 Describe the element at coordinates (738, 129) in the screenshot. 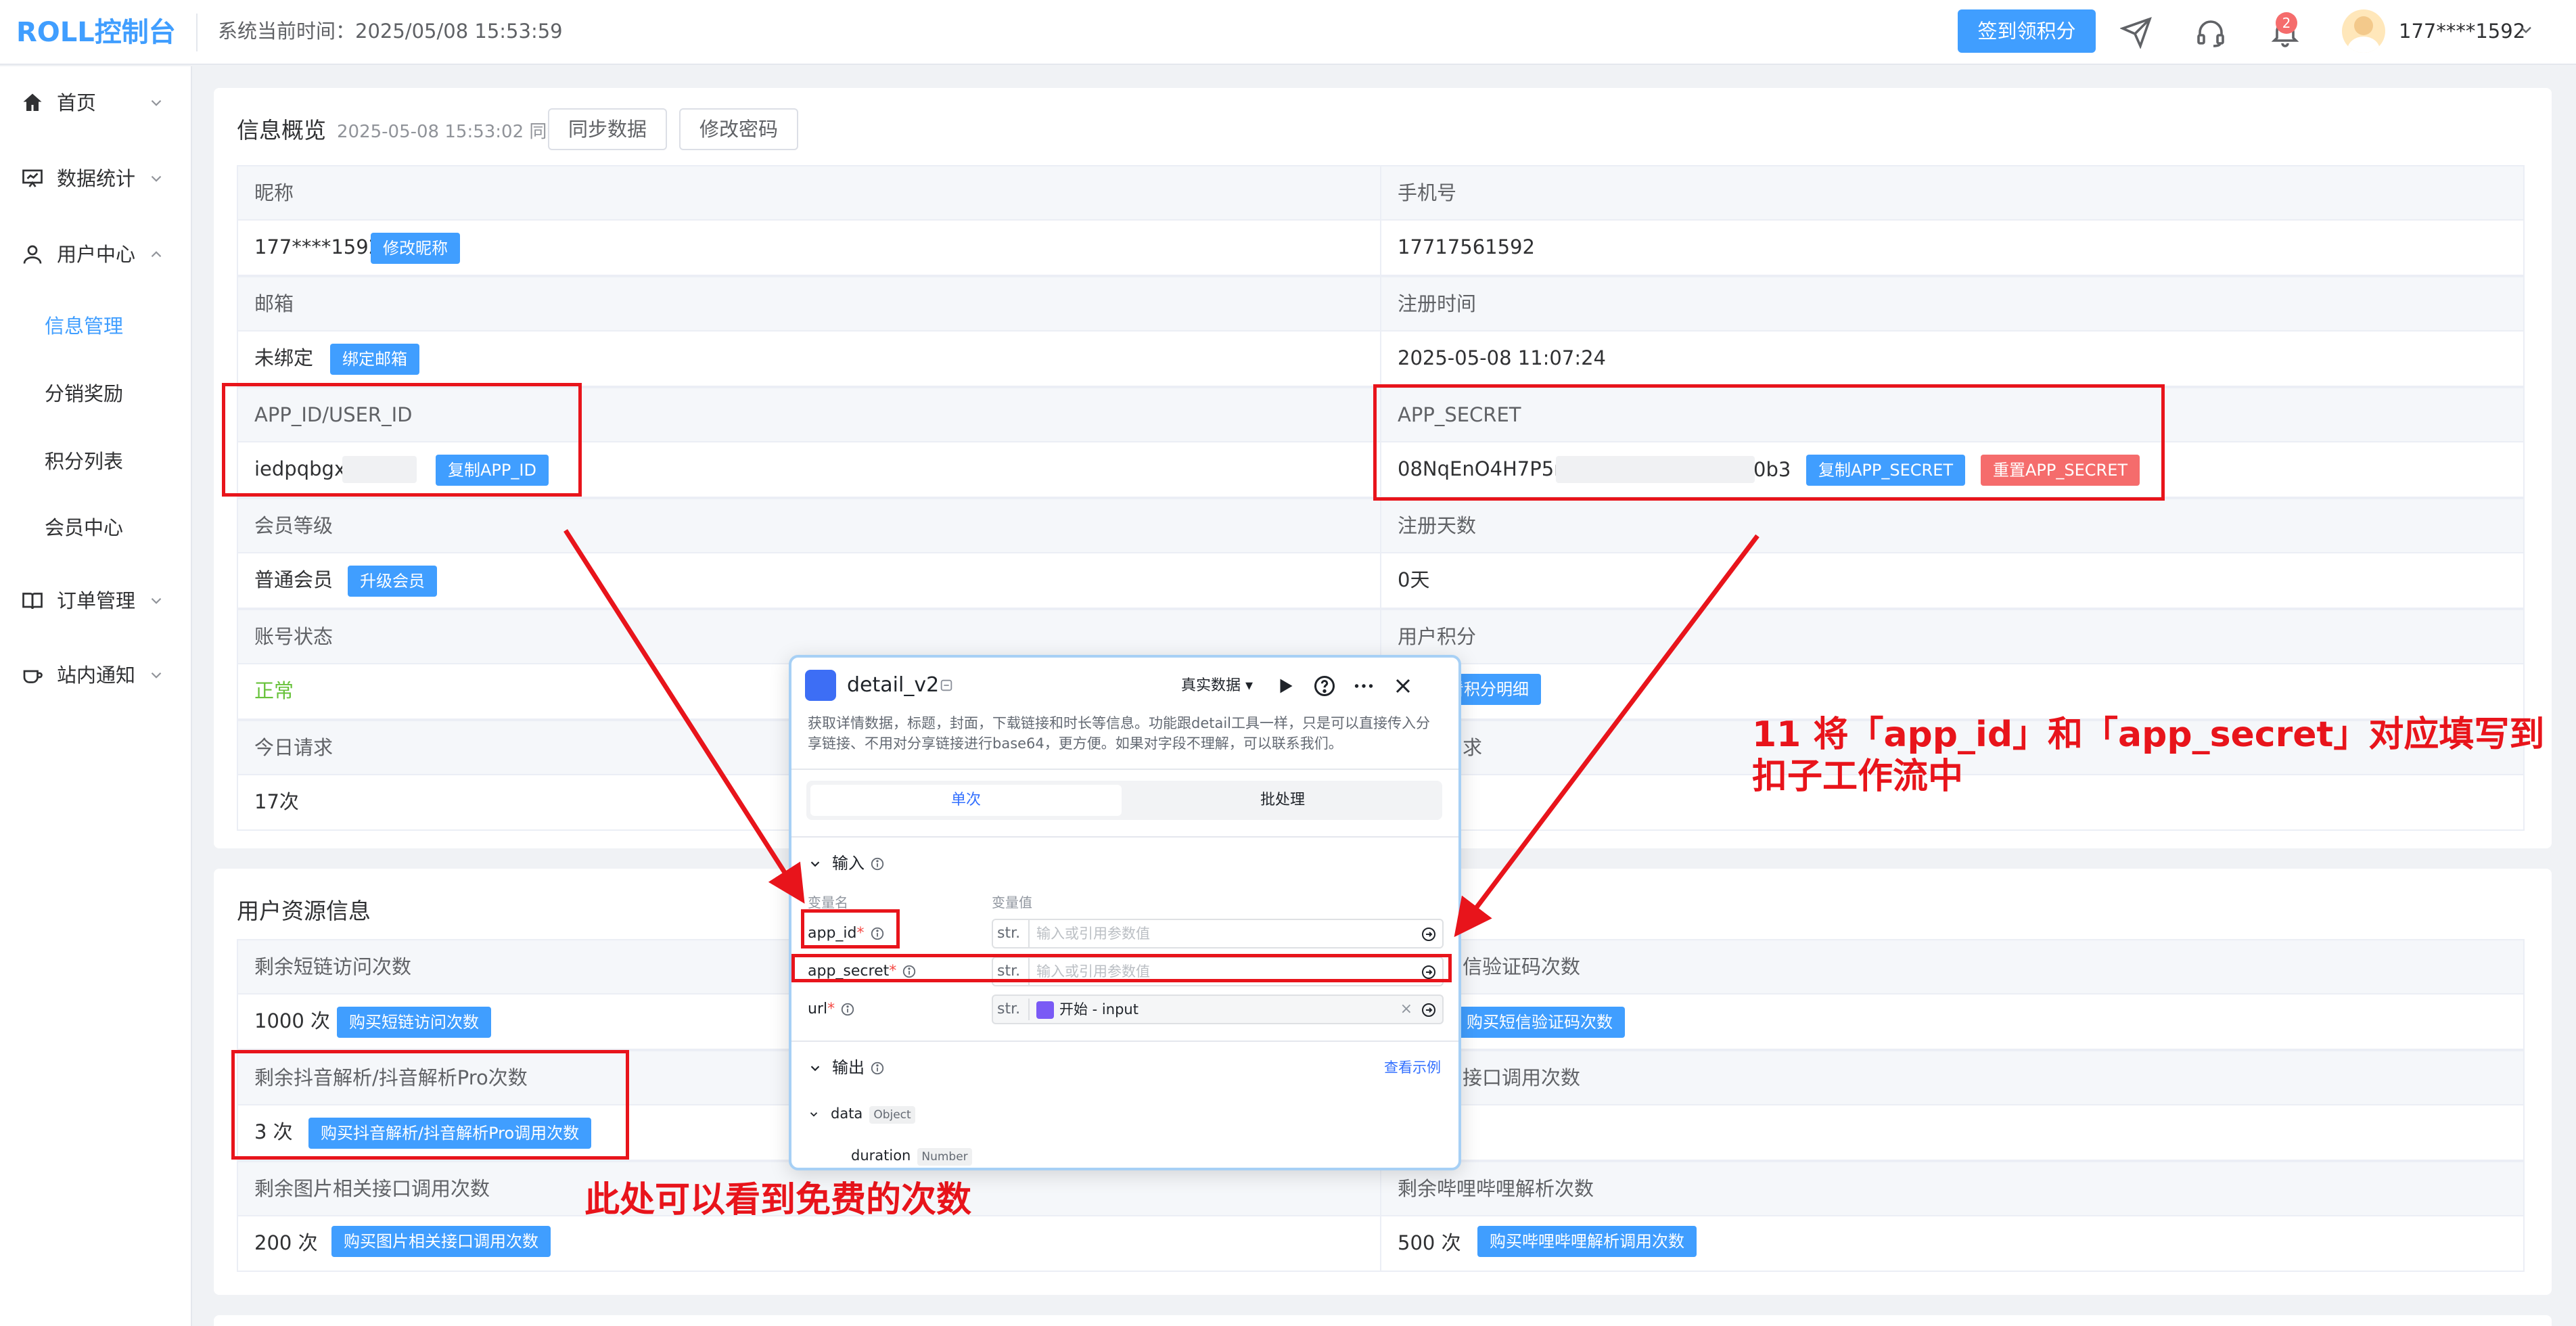

I see `change-password-button: 修改密码` at that location.